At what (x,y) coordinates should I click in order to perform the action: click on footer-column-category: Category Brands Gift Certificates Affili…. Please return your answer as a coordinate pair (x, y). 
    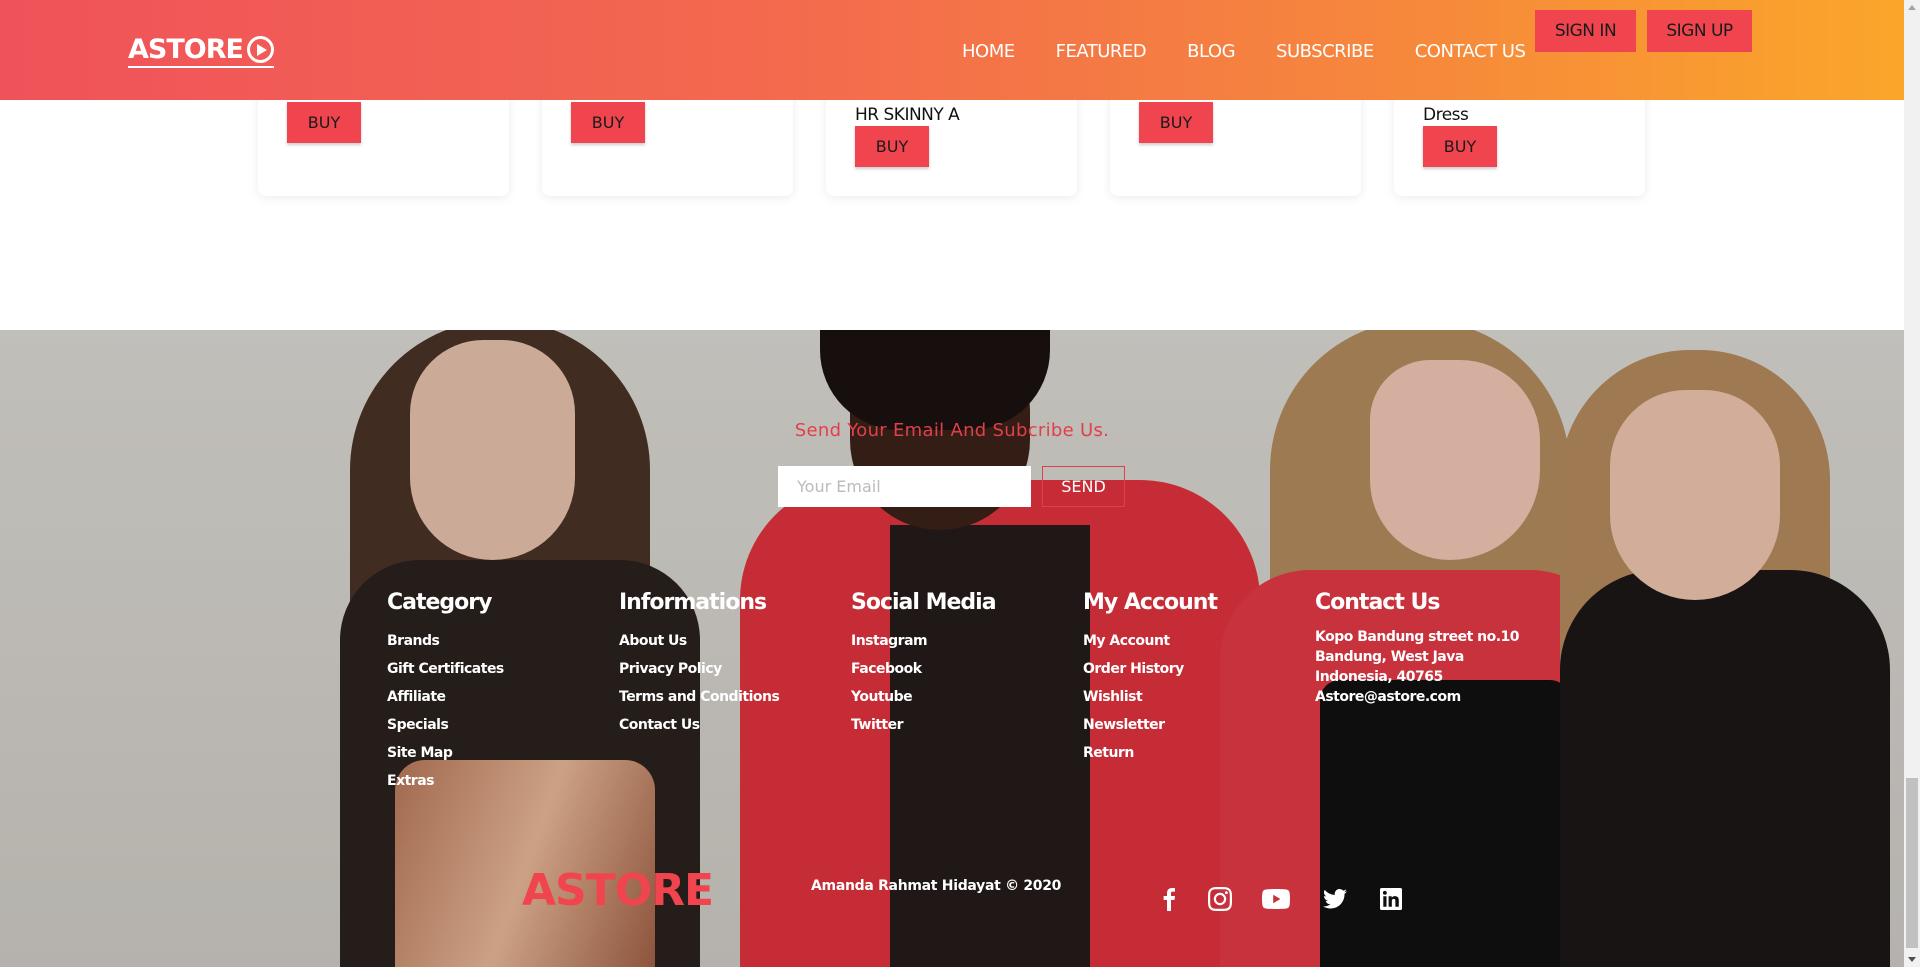
    Looking at the image, I should click on (445, 692).